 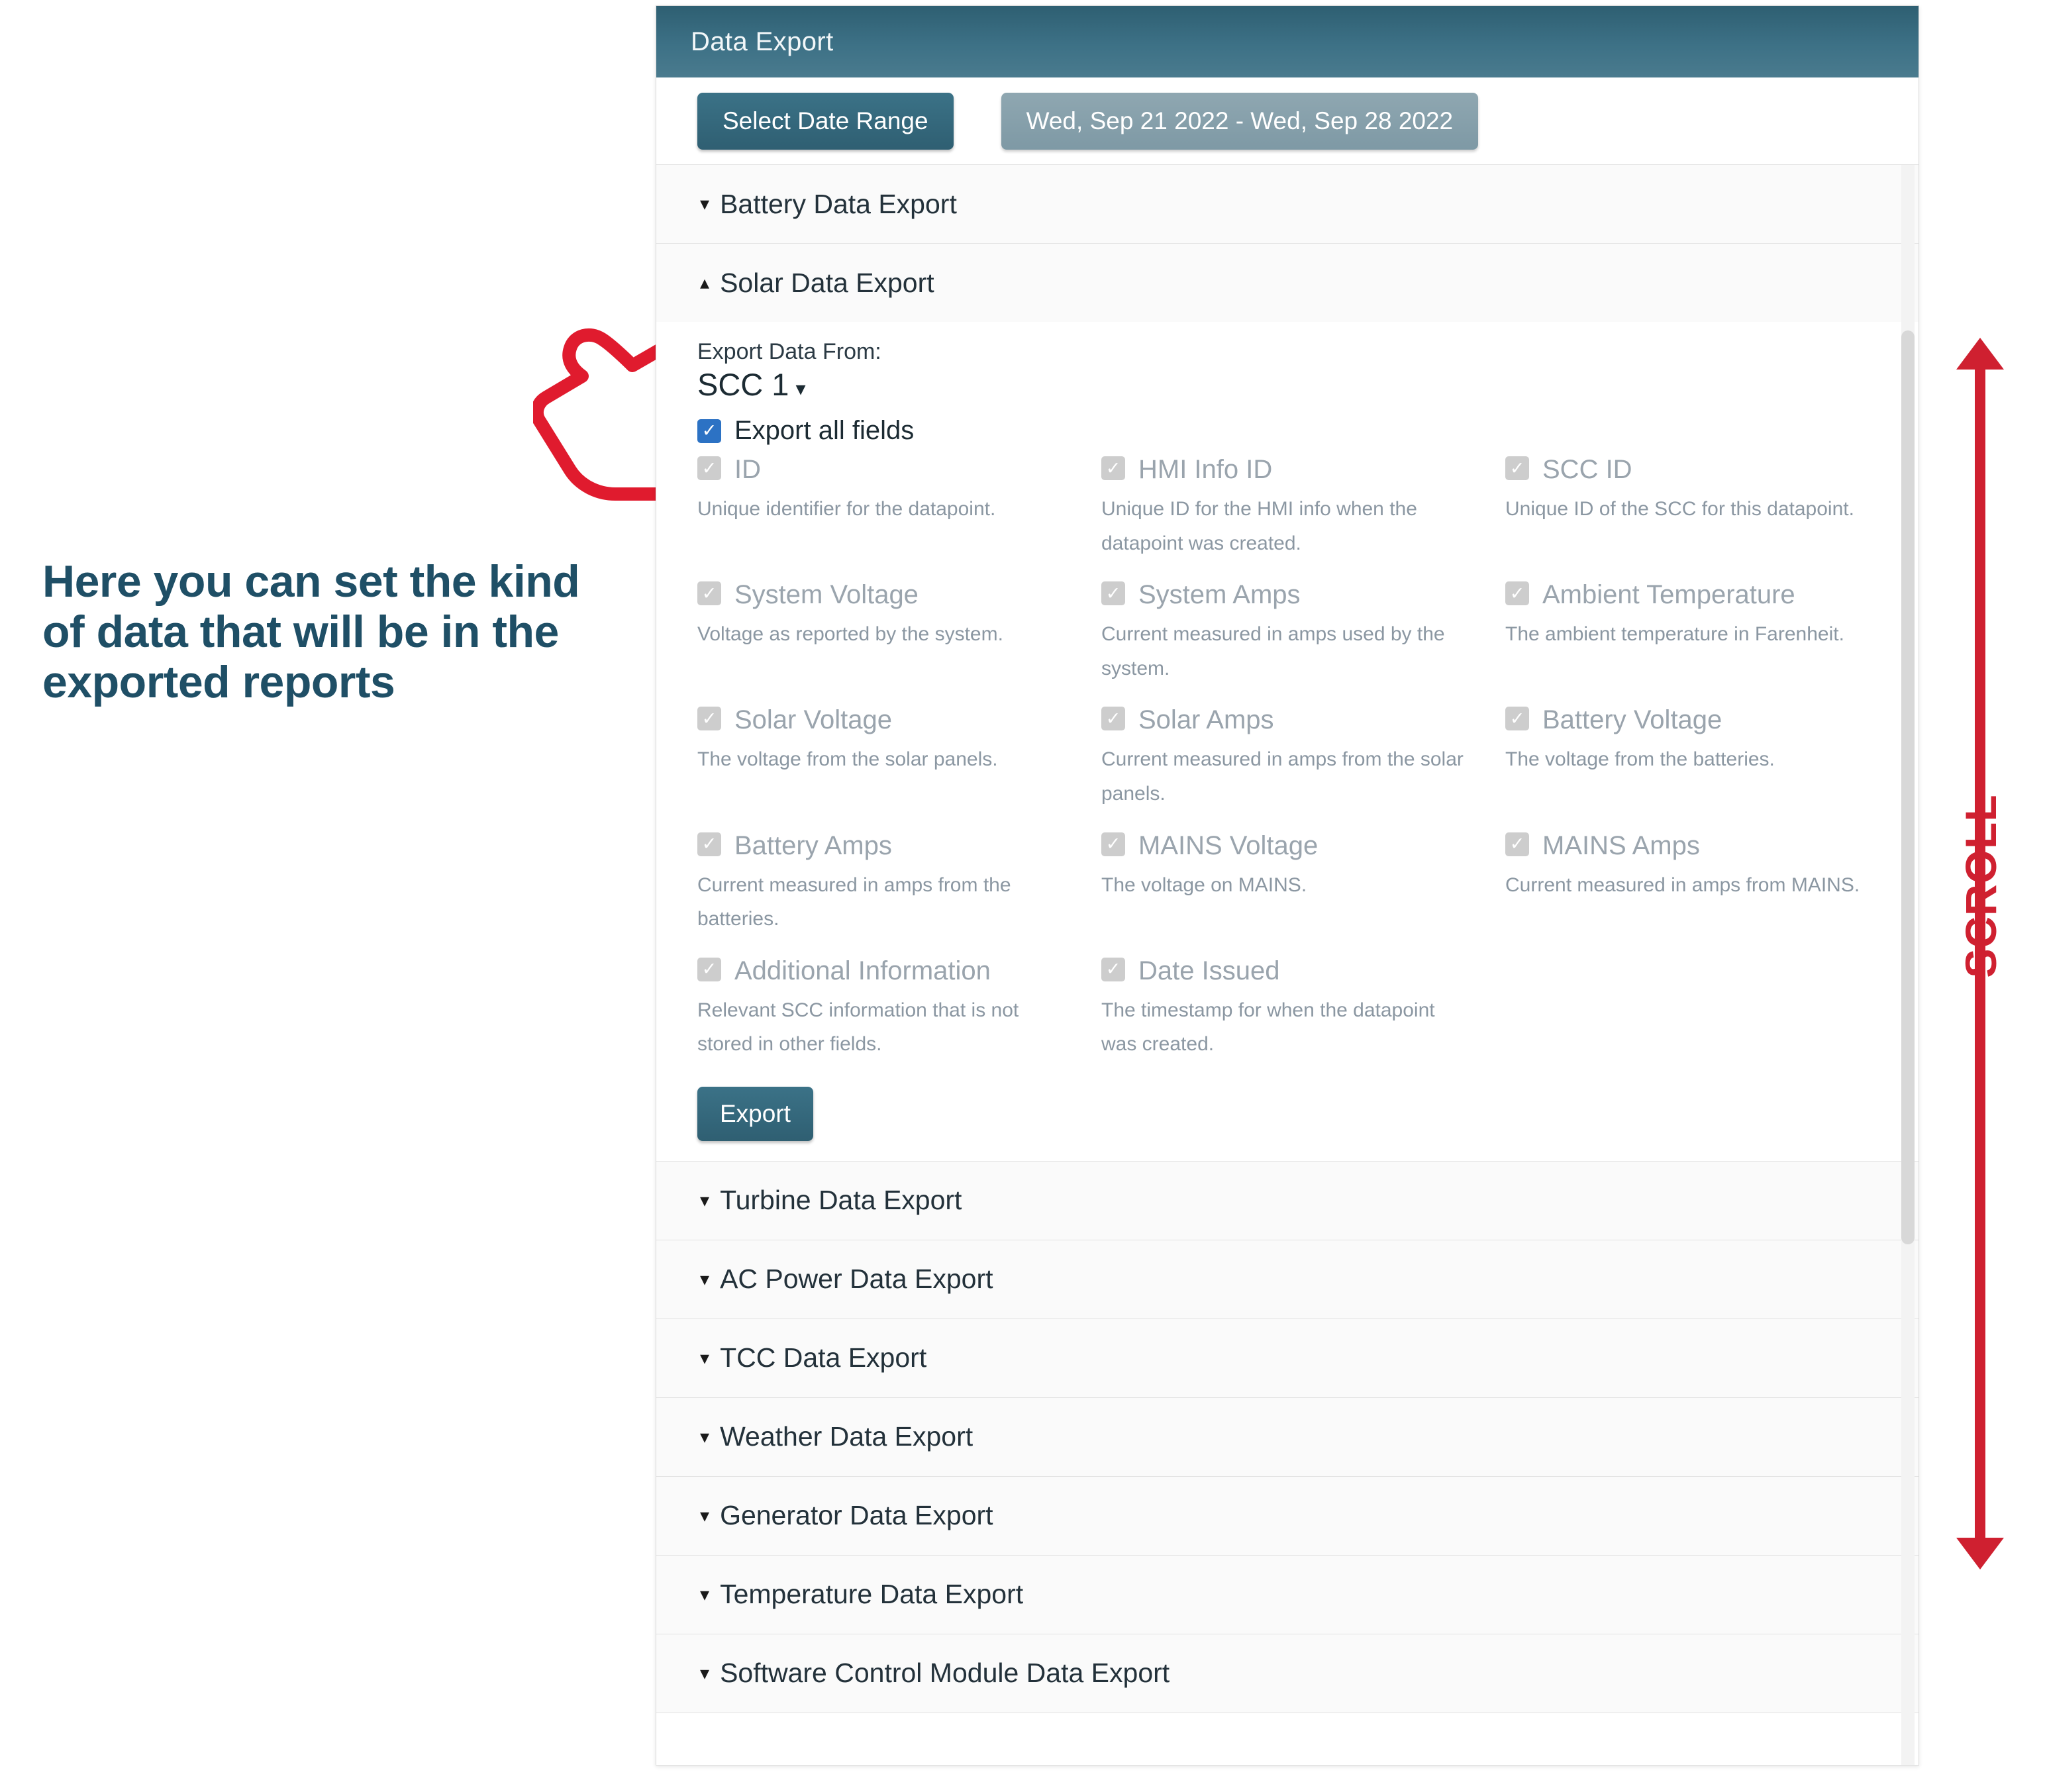 I want to click on field-description: Current measured in amps from MAINS., so click(x=1683, y=884).